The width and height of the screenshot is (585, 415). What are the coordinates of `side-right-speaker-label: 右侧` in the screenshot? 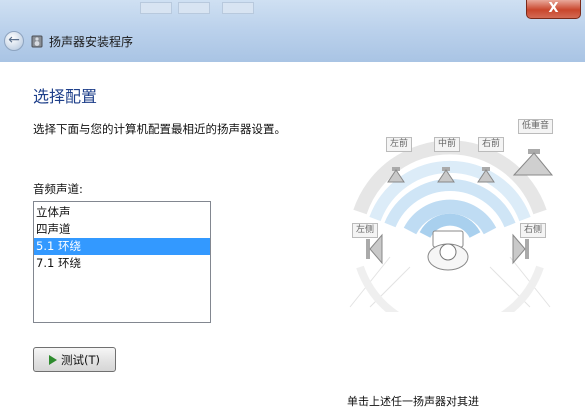 It's located at (533, 230).